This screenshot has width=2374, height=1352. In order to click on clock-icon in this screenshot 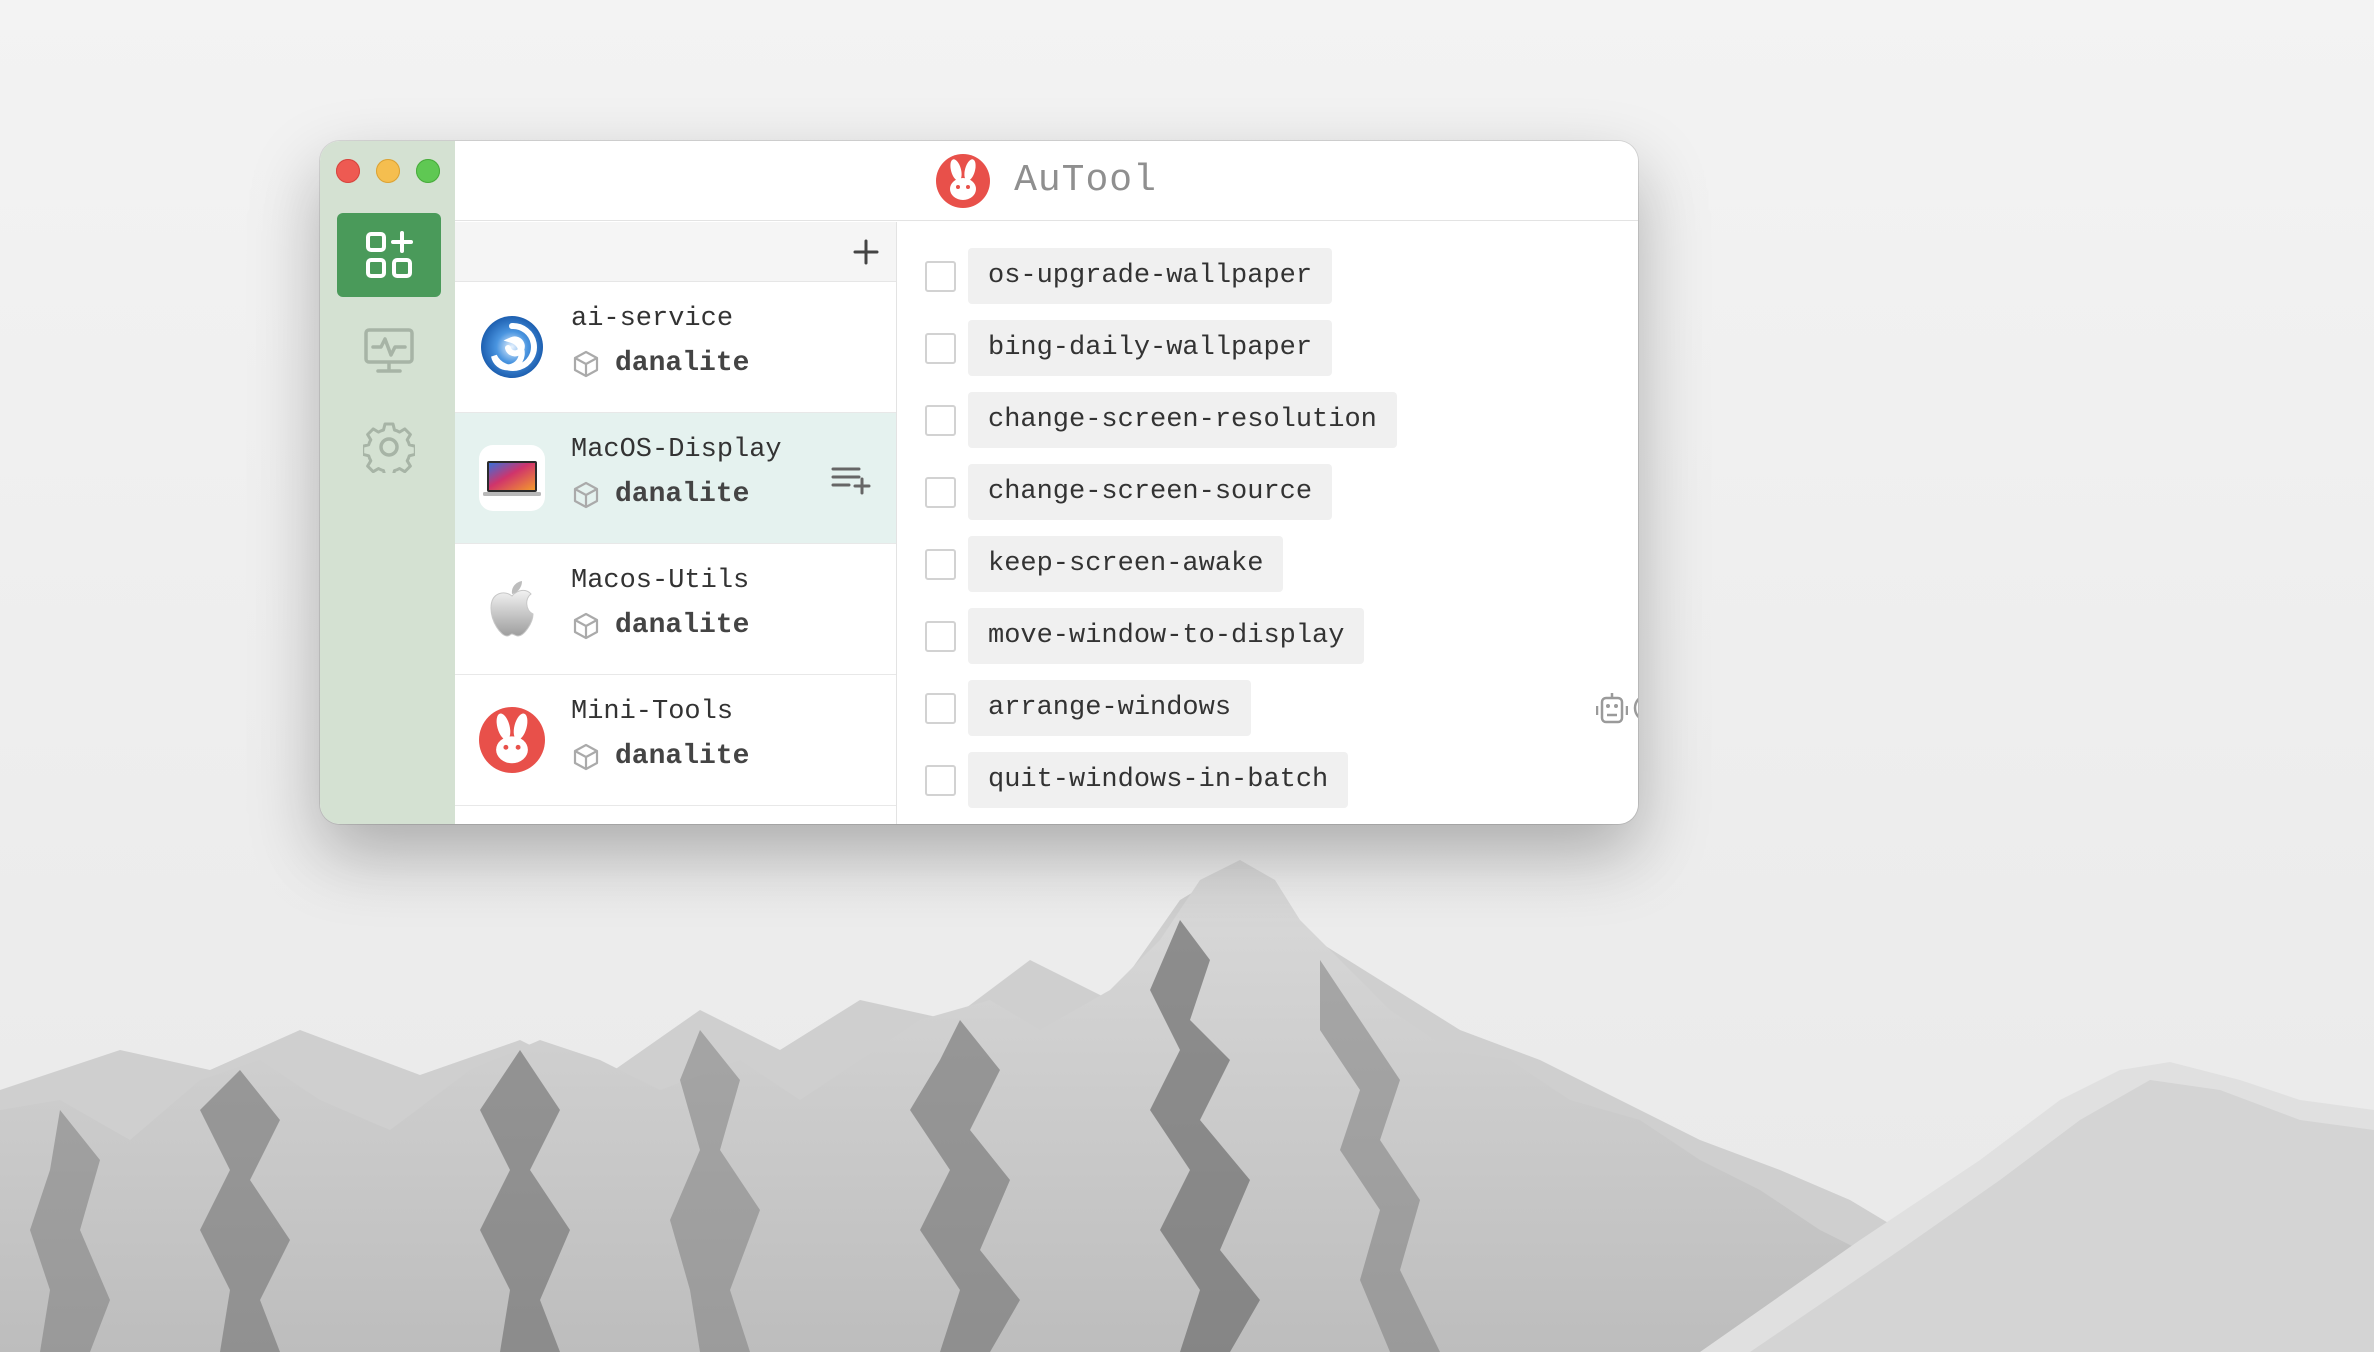, I will do `click(1635, 708)`.